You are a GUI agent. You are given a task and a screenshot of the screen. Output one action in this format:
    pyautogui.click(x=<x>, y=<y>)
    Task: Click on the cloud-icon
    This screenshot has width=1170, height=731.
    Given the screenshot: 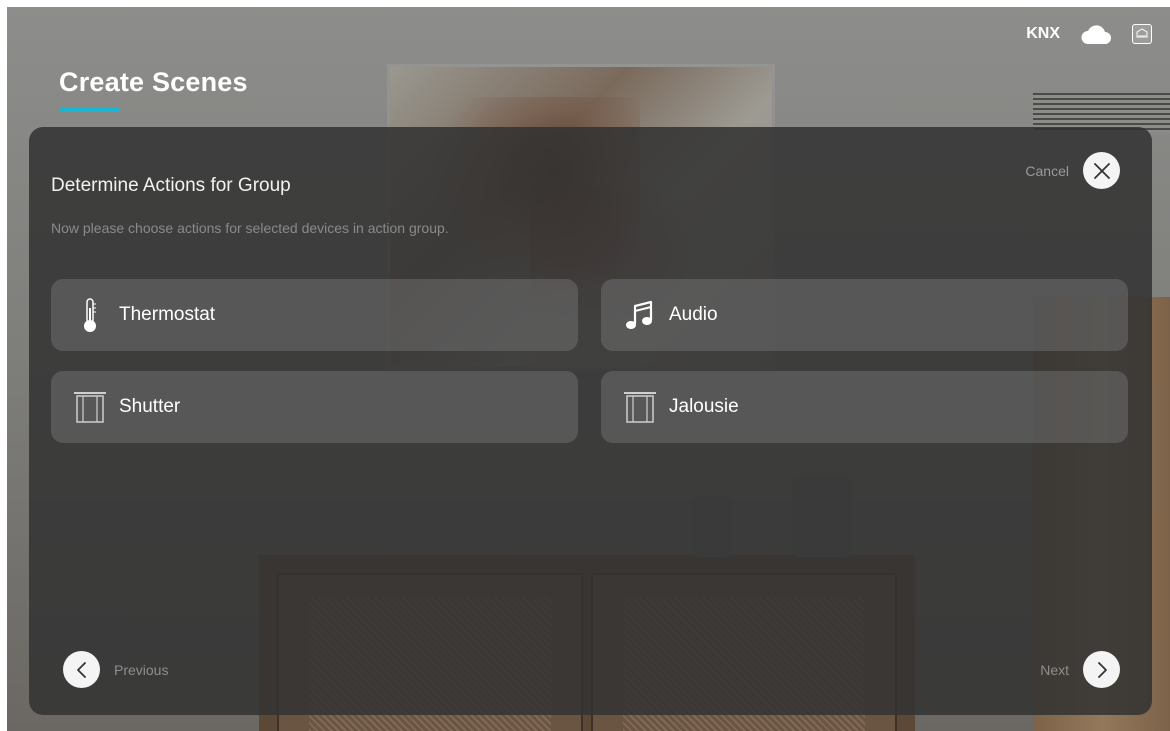 What is the action you would take?
    pyautogui.click(x=1096, y=34)
    